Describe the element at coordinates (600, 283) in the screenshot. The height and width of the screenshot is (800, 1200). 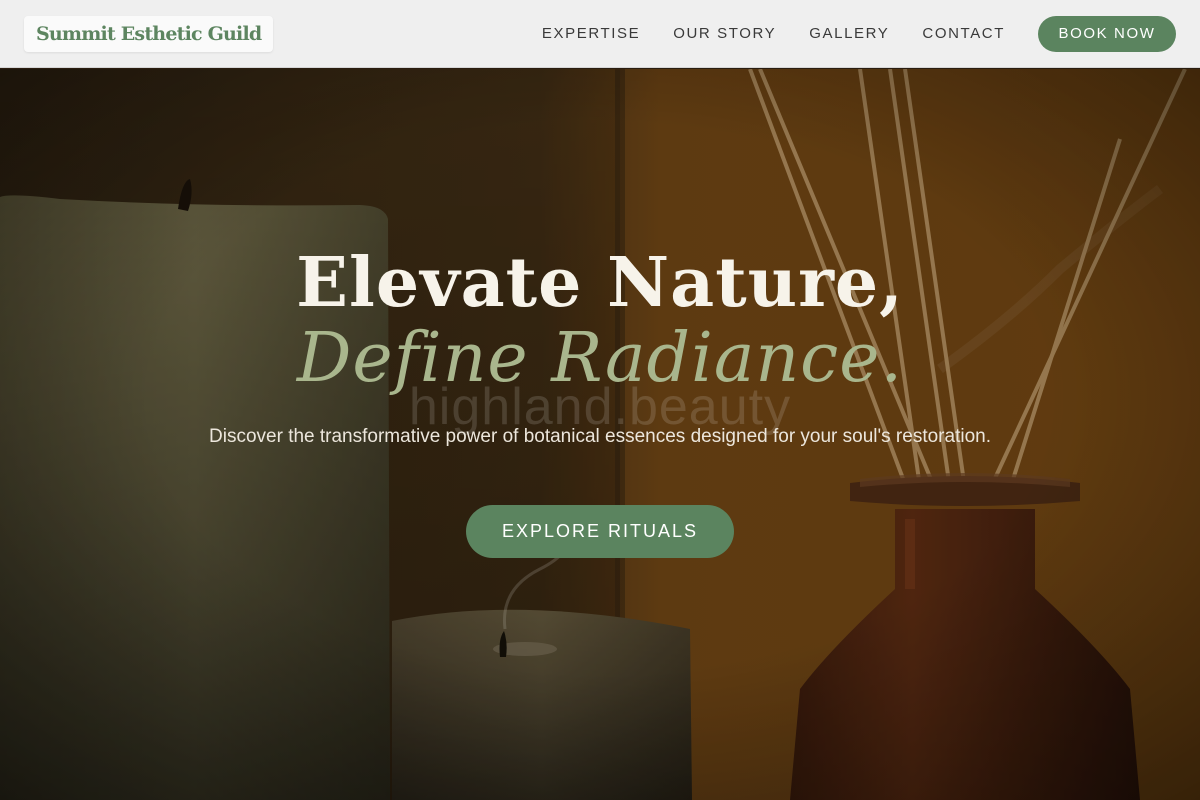
I see `hero-headline-line1: Elevate Nature,` at that location.